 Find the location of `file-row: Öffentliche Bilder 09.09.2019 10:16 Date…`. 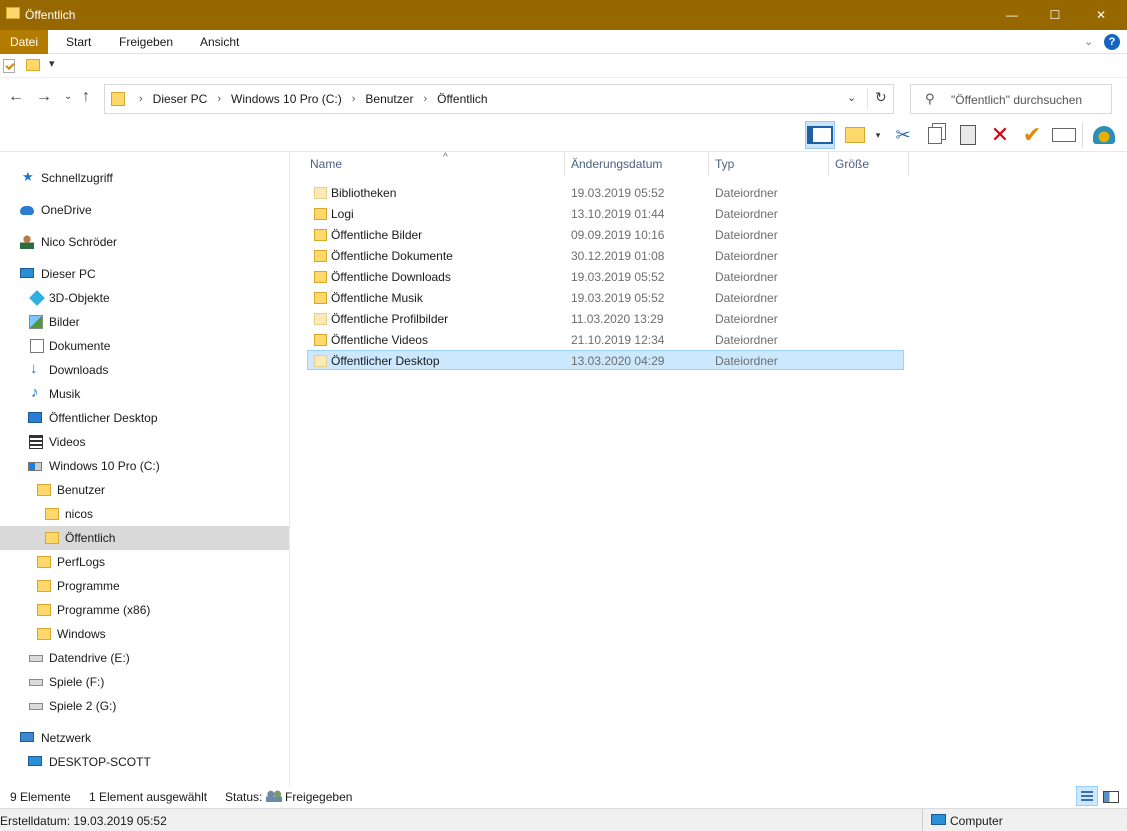

file-row: Öffentliche Bilder 09.09.2019 10:16 Date… is located at coordinates (605, 234).